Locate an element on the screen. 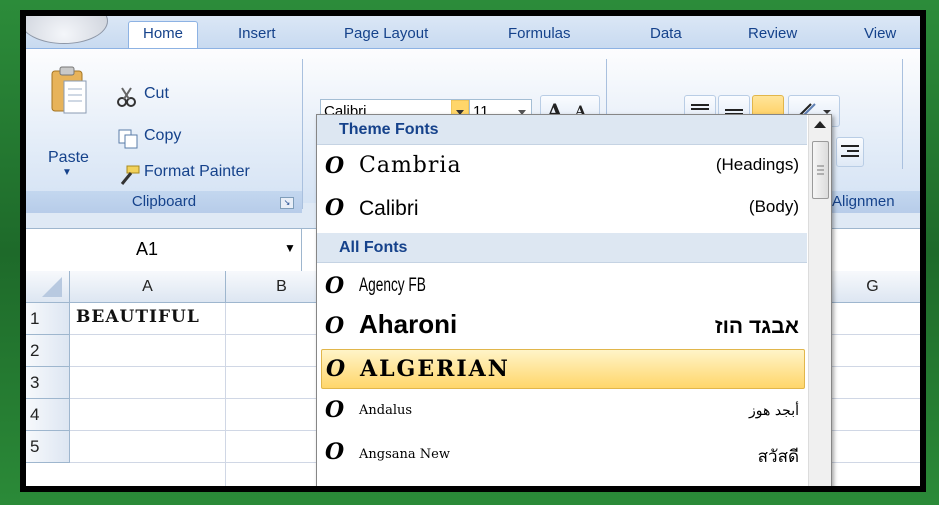 This screenshot has height=505, width=939. theme-fonts-header: Theme Fonts is located at coordinates (562, 130).